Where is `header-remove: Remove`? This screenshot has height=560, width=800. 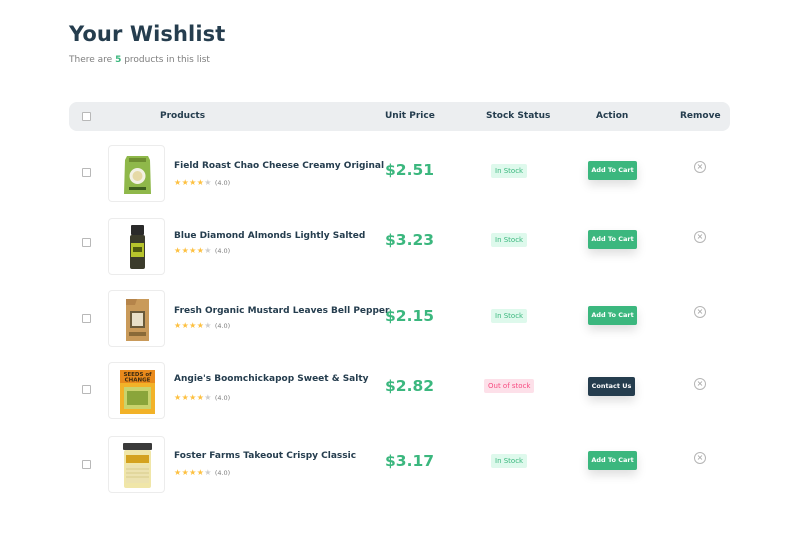
header-remove: Remove is located at coordinates (700, 116).